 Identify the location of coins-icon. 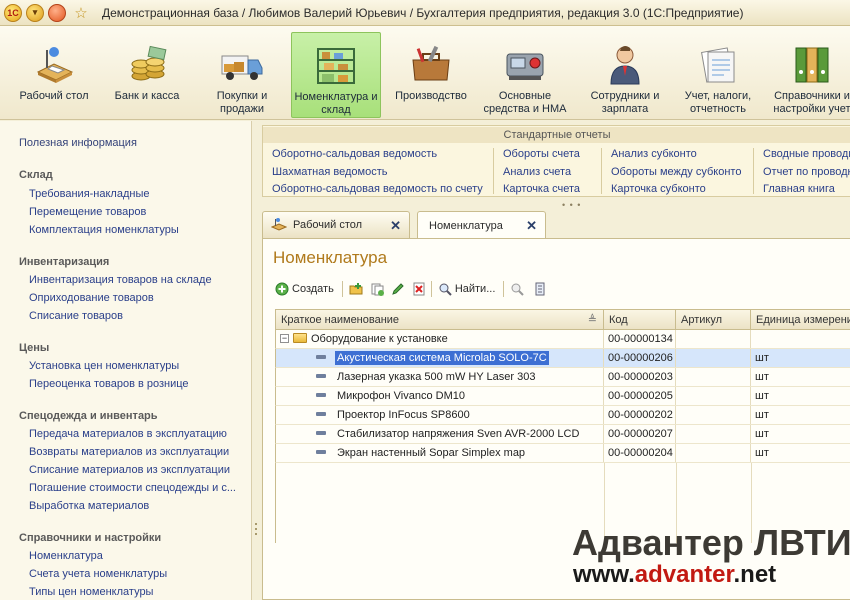
(147, 64).